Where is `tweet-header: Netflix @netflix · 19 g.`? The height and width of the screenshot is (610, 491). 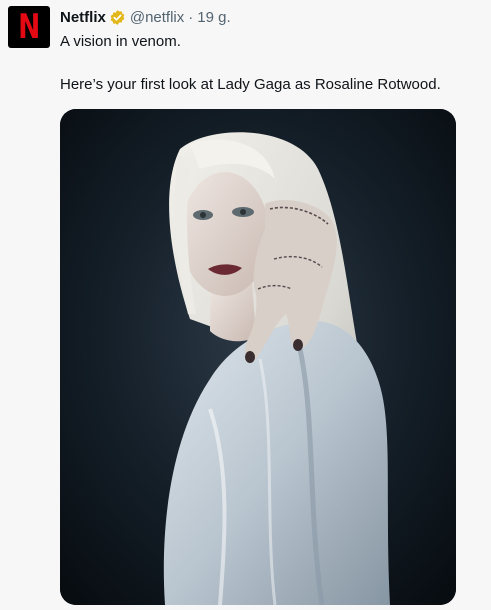 tweet-header: Netflix @netflix · 19 g. is located at coordinates (145, 17).